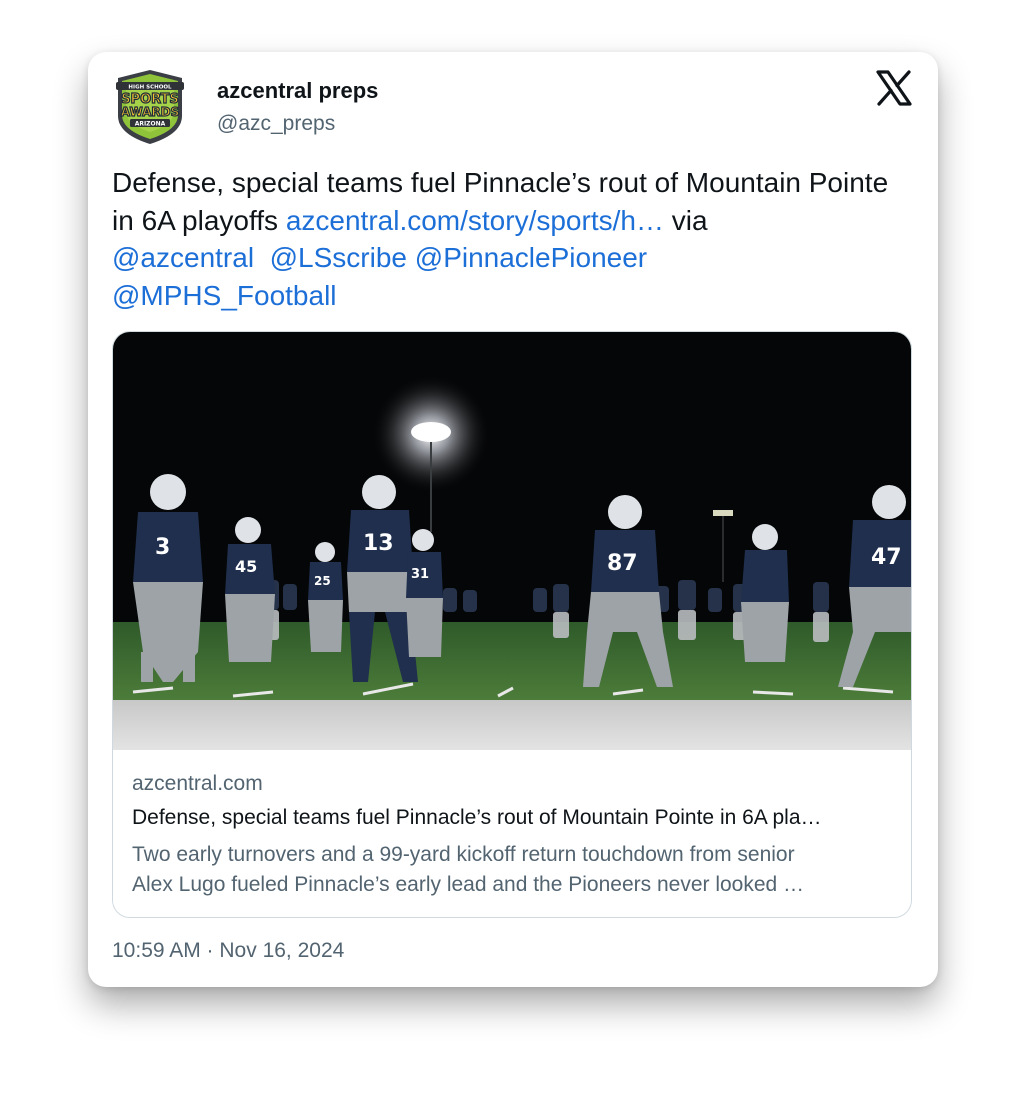 This screenshot has width=1025, height=1110. What do you see at coordinates (338, 257) in the screenshot?
I see `mention-lsscribe: @LSscribe` at bounding box center [338, 257].